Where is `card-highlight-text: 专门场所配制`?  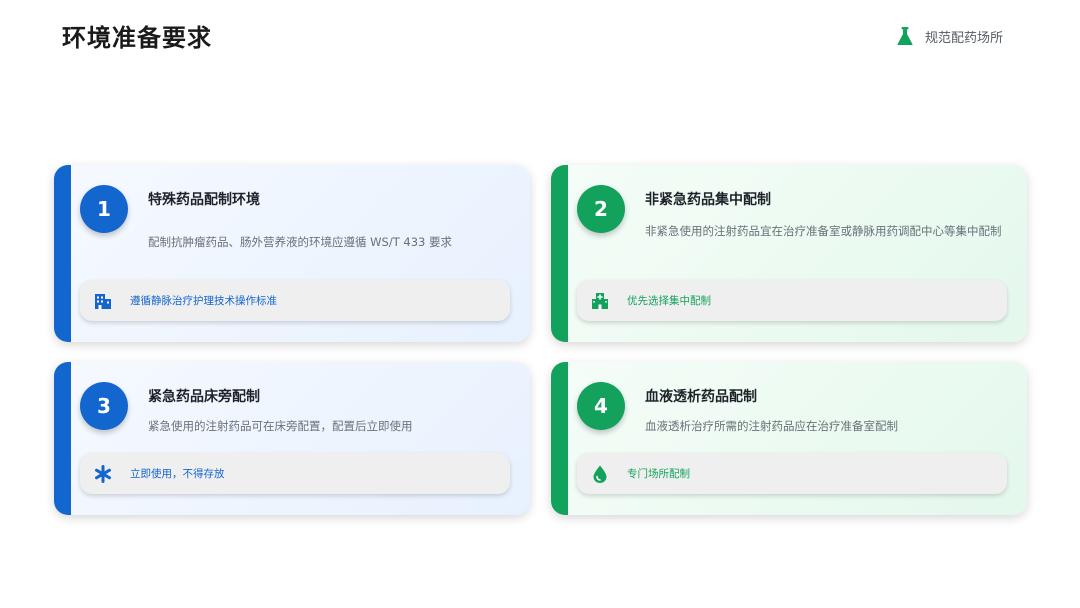 card-highlight-text: 专门场所配制 is located at coordinates (658, 474).